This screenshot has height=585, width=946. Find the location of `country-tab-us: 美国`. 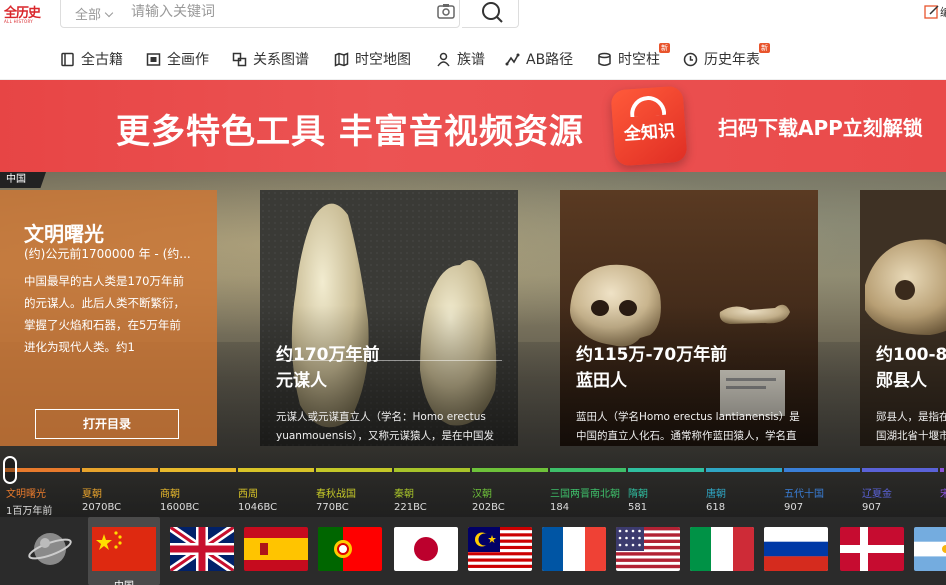

country-tab-us: 美国 is located at coordinates (648, 549).